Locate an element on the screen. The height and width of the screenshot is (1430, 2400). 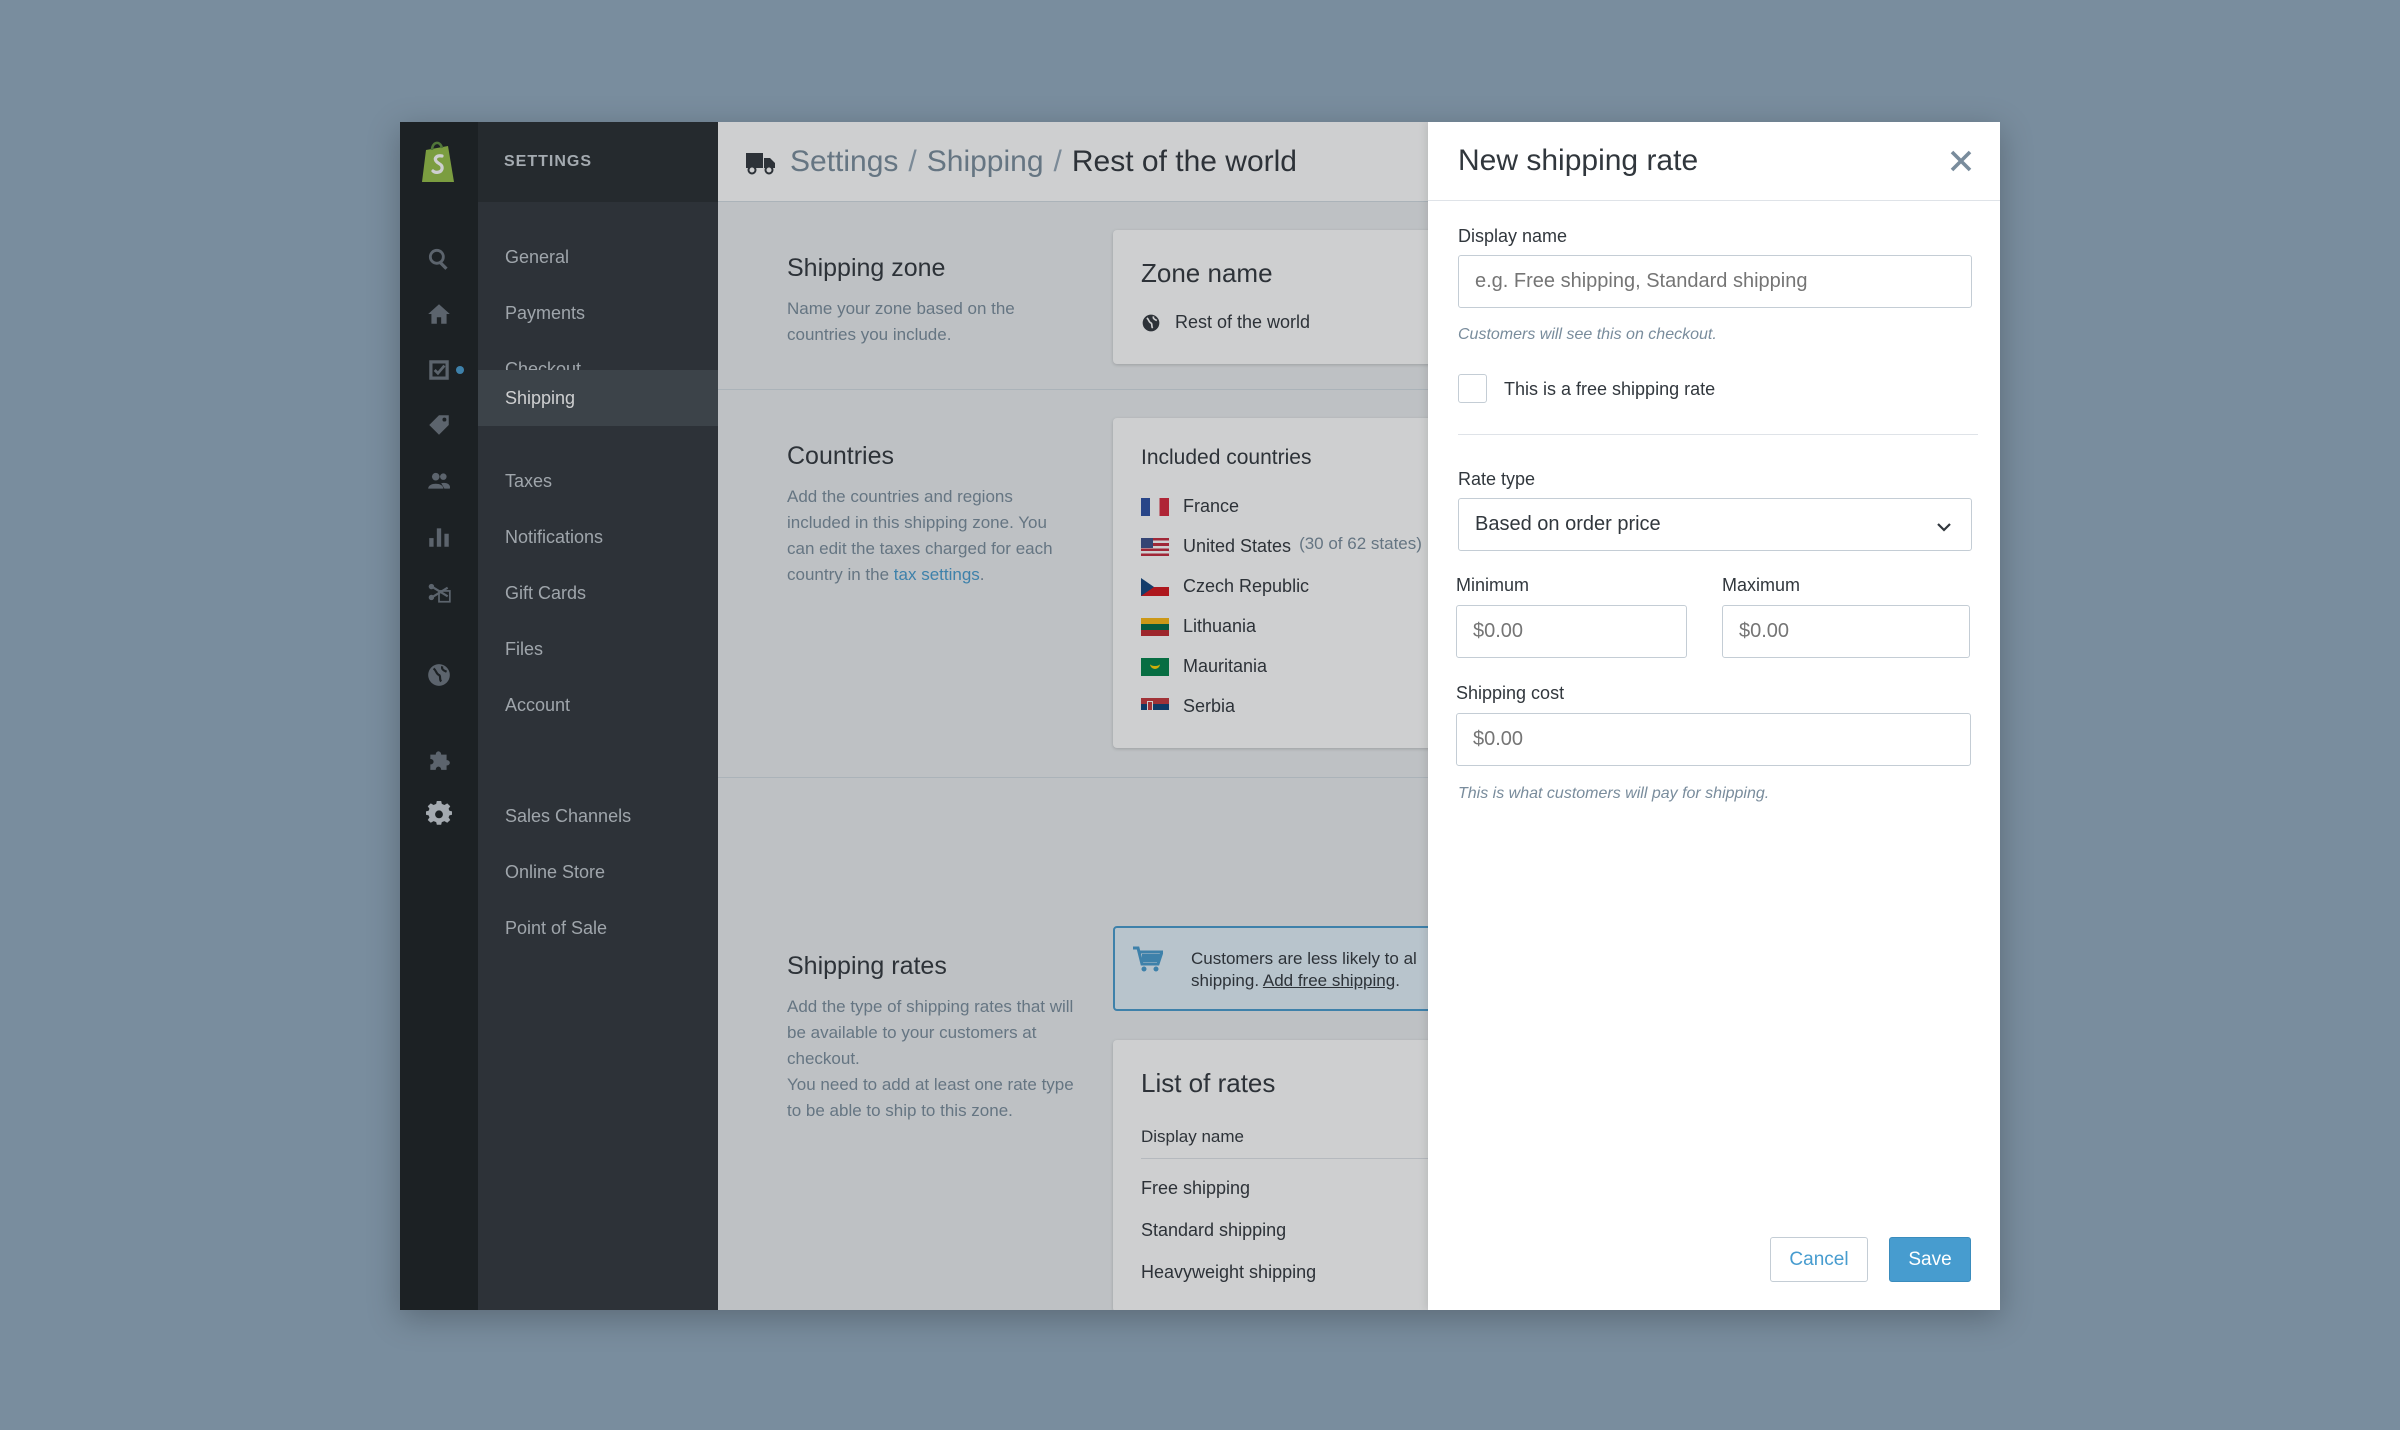
maximum-label: Maximum is located at coordinates (1761, 585).